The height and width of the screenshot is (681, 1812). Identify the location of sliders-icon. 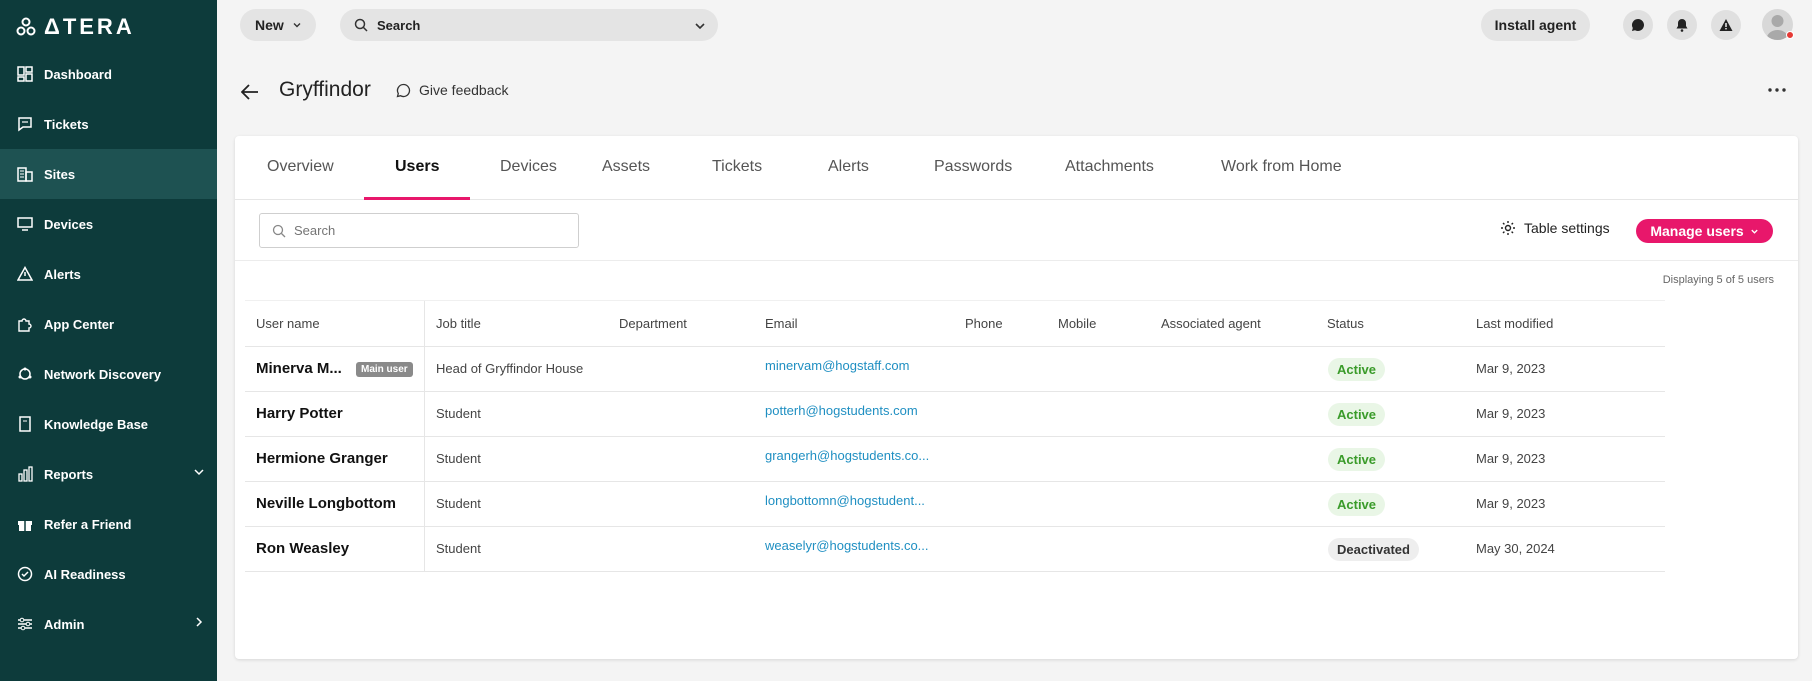
(25, 624).